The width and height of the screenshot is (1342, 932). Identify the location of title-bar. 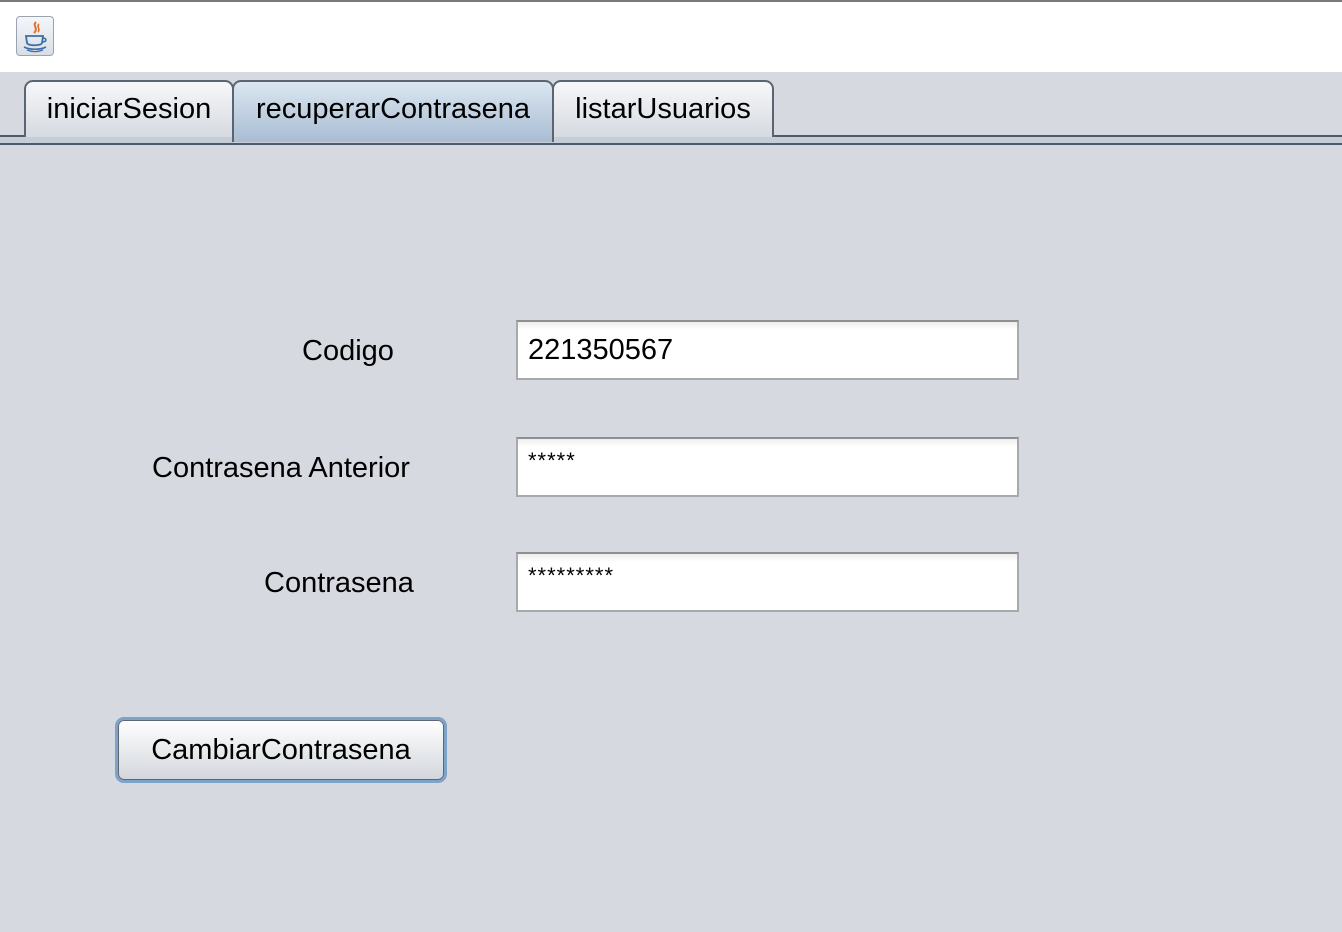
(671, 36).